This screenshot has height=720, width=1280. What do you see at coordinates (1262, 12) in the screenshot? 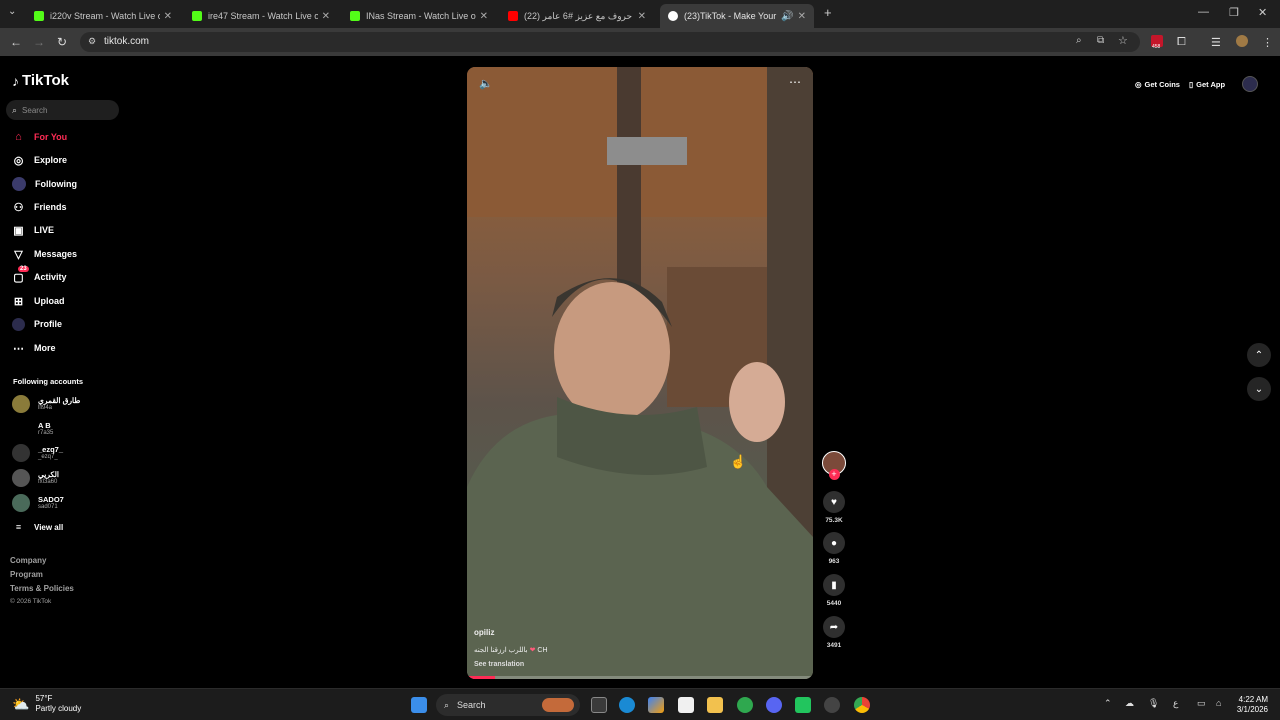
I see `close-window-icon: ✕` at bounding box center [1262, 12].